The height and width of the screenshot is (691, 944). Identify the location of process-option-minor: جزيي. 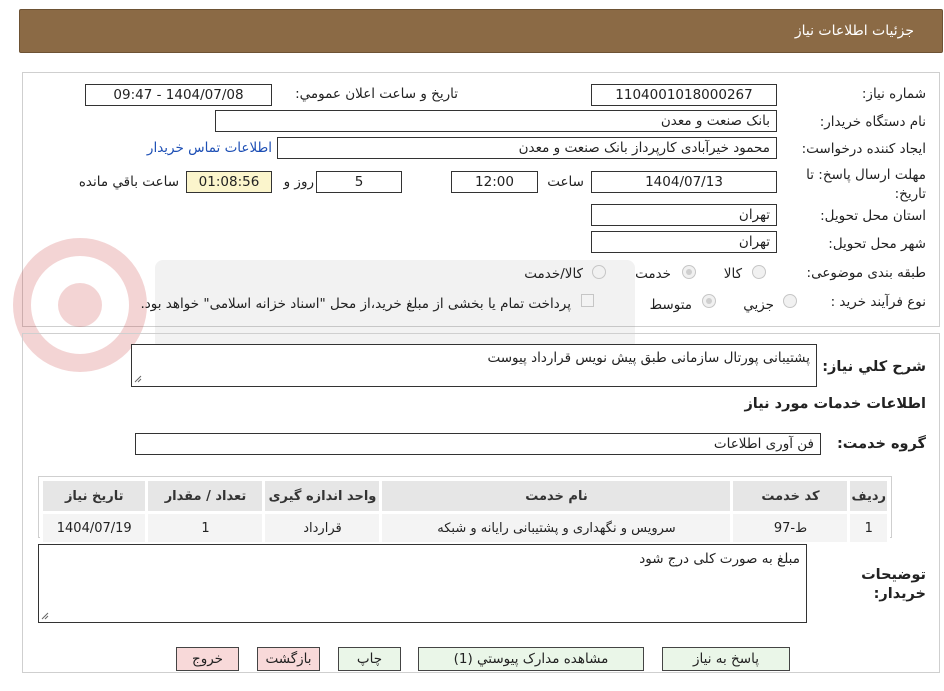
(758, 305).